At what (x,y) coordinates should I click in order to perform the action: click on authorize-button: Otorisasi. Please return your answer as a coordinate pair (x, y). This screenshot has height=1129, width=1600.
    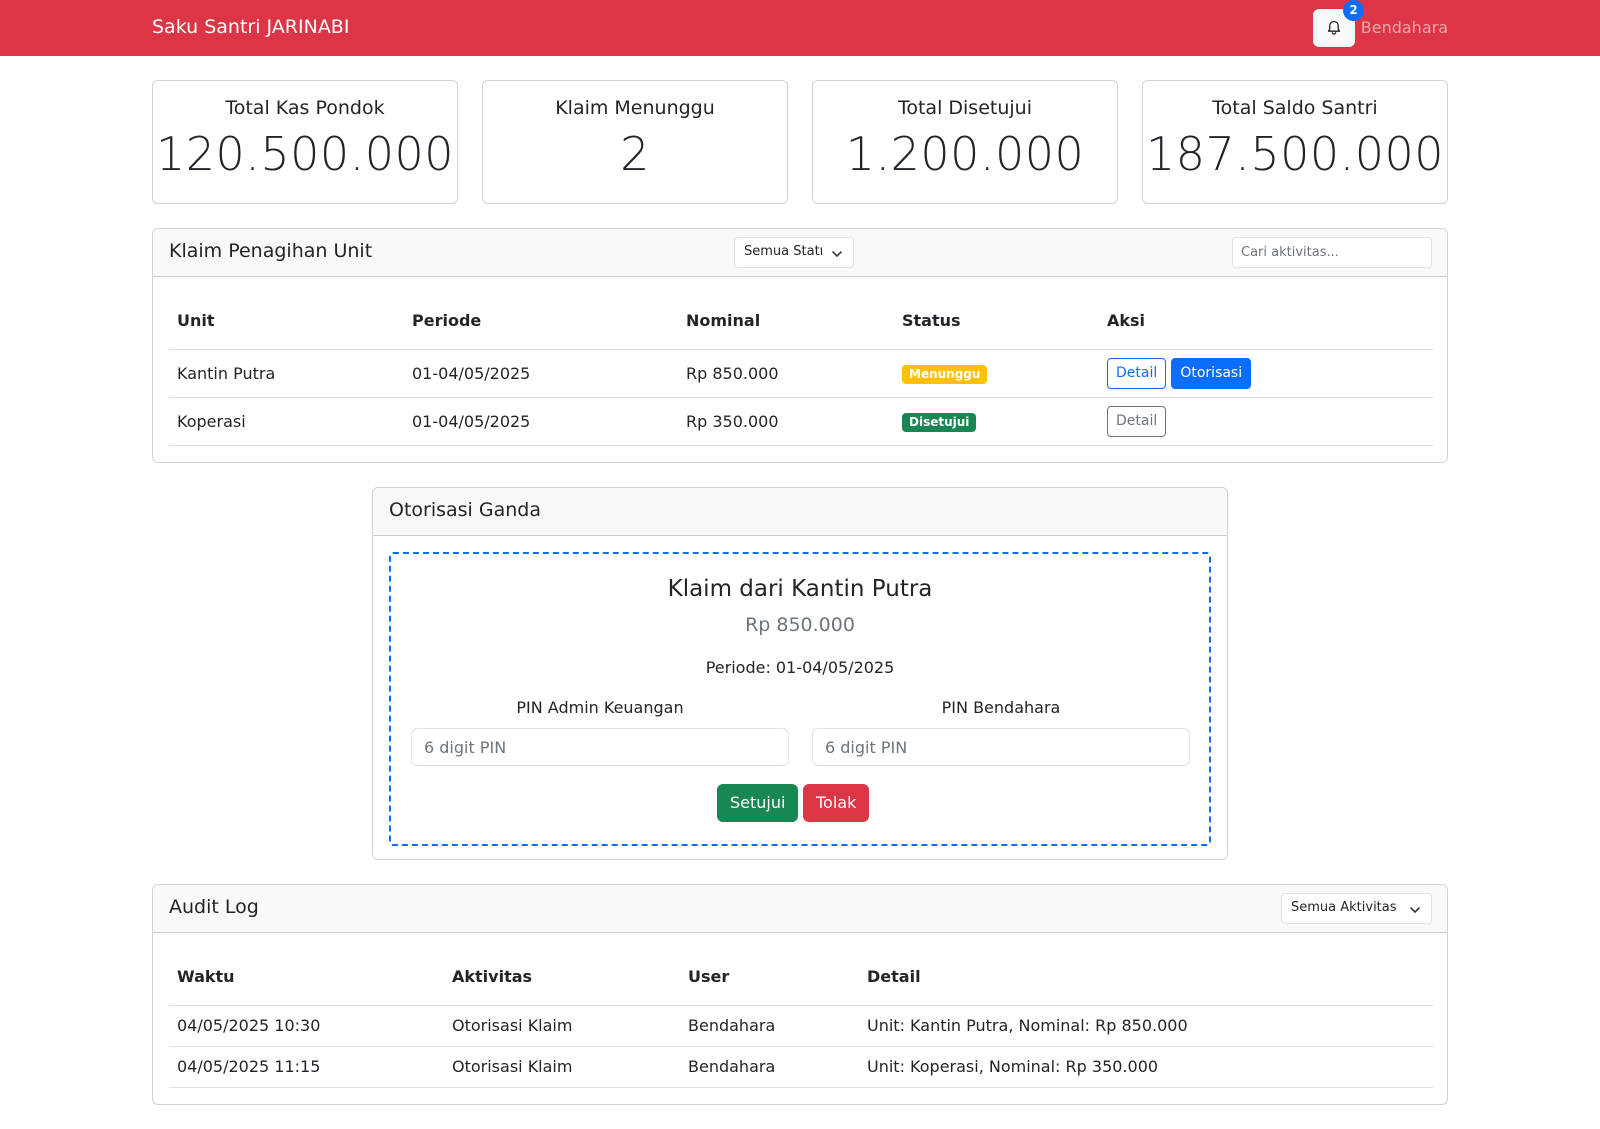
    Looking at the image, I should click on (1211, 373).